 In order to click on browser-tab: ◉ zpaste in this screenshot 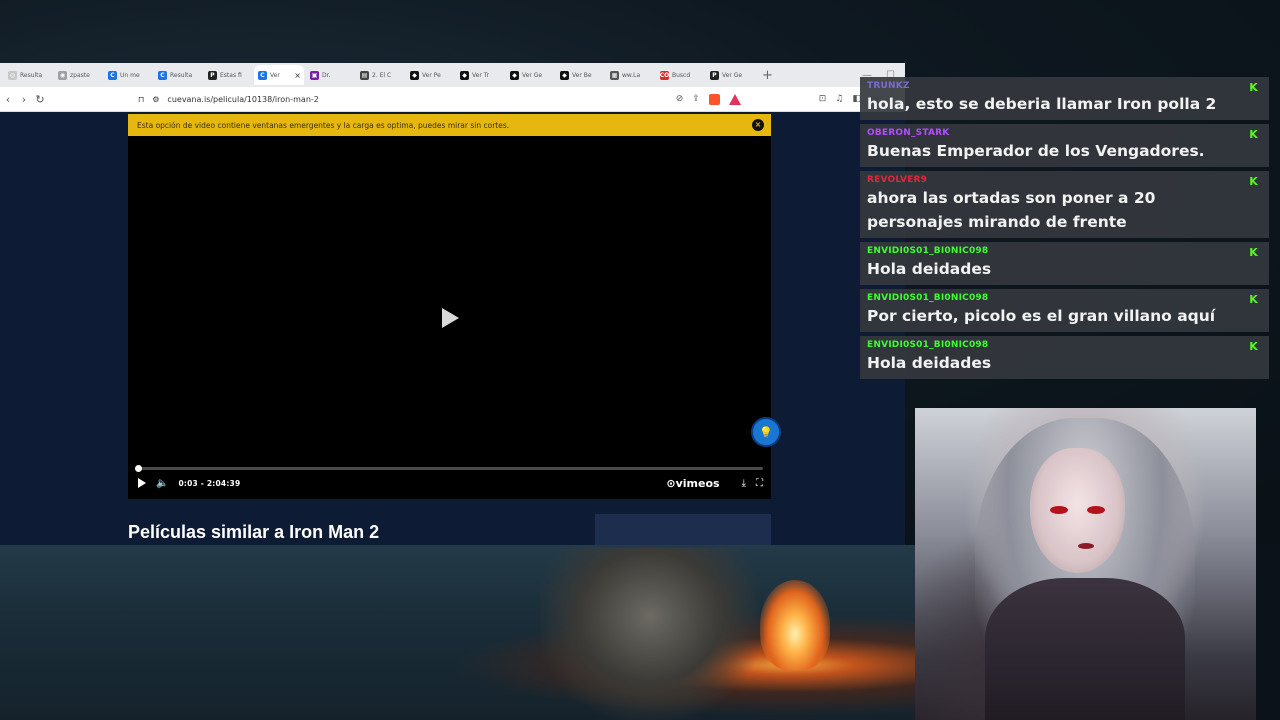, I will do `click(78, 75)`.